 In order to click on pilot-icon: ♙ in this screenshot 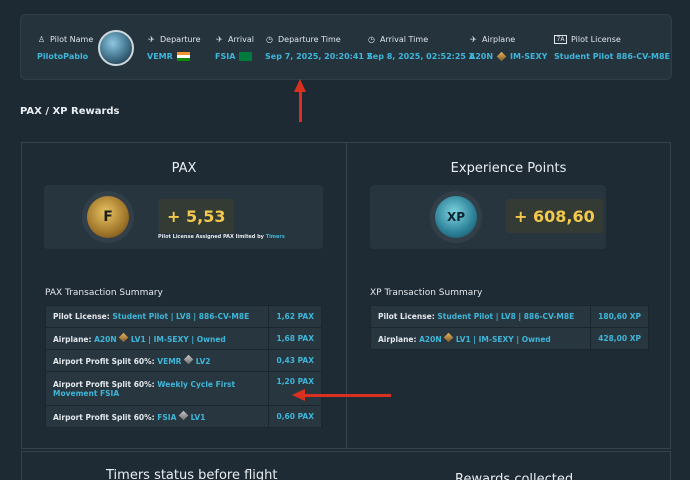, I will do `click(41, 39)`.